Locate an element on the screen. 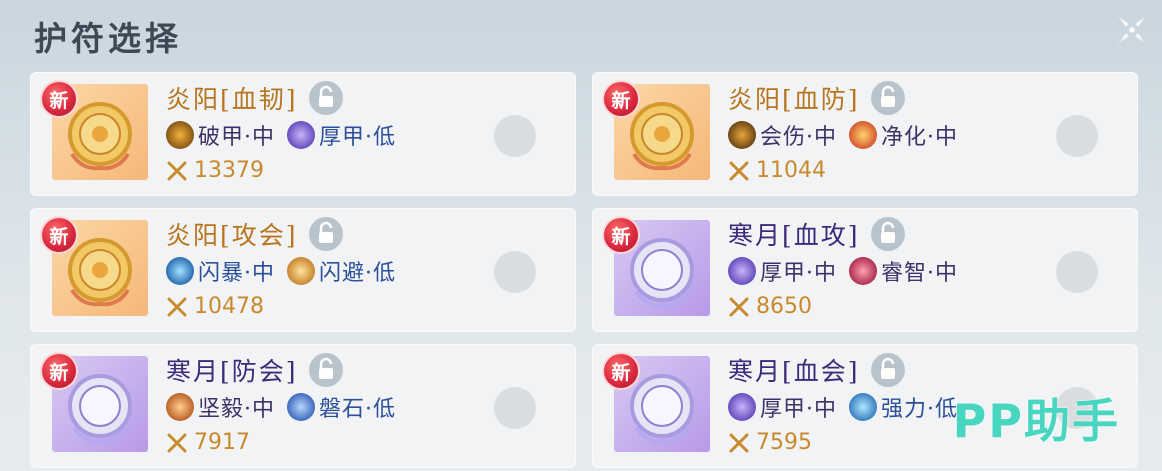 This screenshot has width=1162, height=471. flash-dodge-icon is located at coordinates (301, 271).